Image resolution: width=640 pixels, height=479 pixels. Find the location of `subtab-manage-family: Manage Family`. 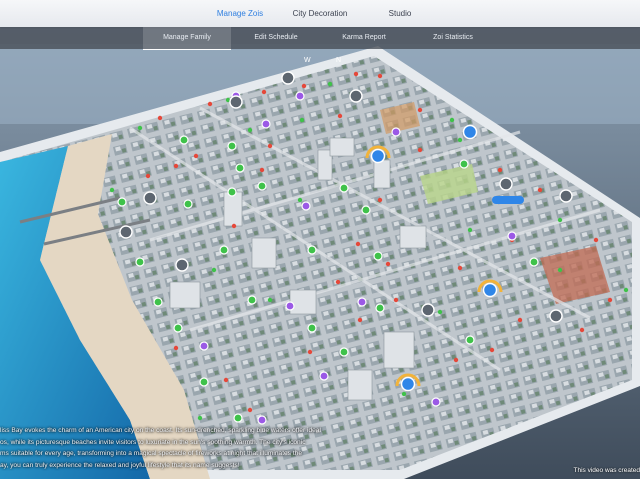

subtab-manage-family: Manage Family is located at coordinates (187, 38).